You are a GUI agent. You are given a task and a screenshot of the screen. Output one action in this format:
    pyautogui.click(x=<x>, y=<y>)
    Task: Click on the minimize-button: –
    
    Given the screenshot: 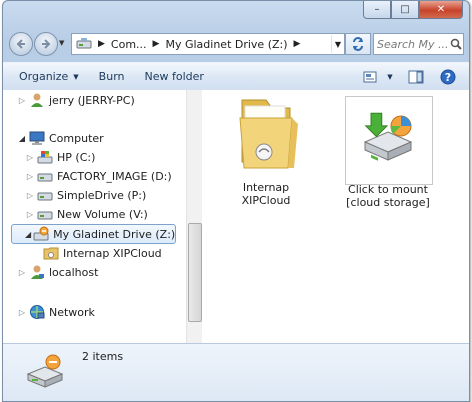 What is the action you would take?
    pyautogui.click(x=377, y=10)
    